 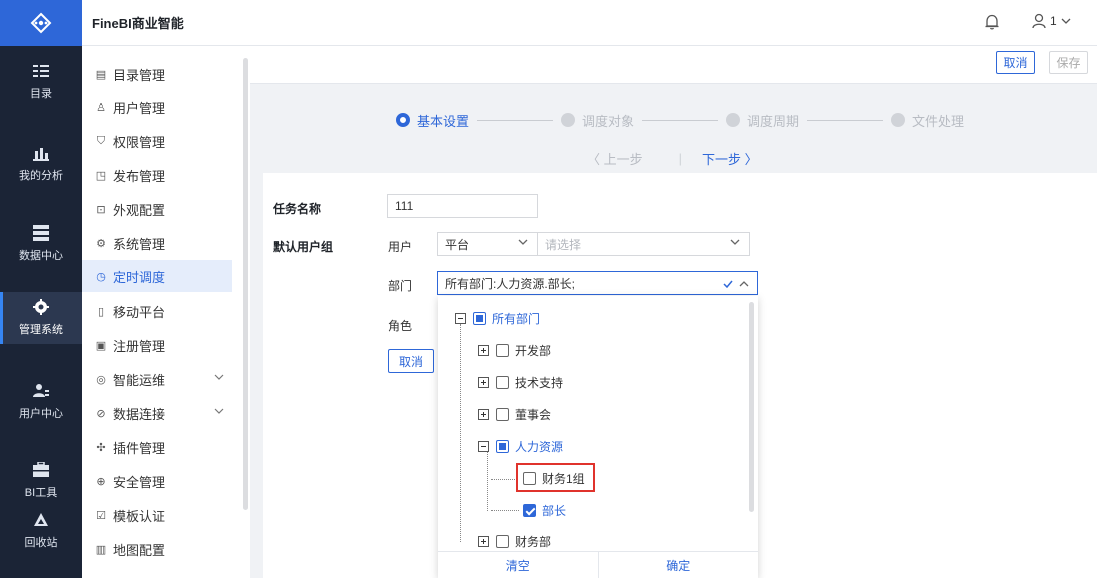 I want to click on nav-rail: 目录 我的分析 数据中心 管理系统 用户中心 BI工具 回收站, so click(x=41, y=289).